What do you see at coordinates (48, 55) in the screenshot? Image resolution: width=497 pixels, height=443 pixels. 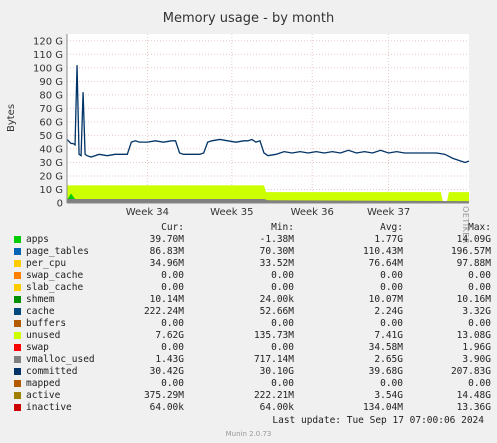 I see `y-tick-label: 110 G` at bounding box center [48, 55].